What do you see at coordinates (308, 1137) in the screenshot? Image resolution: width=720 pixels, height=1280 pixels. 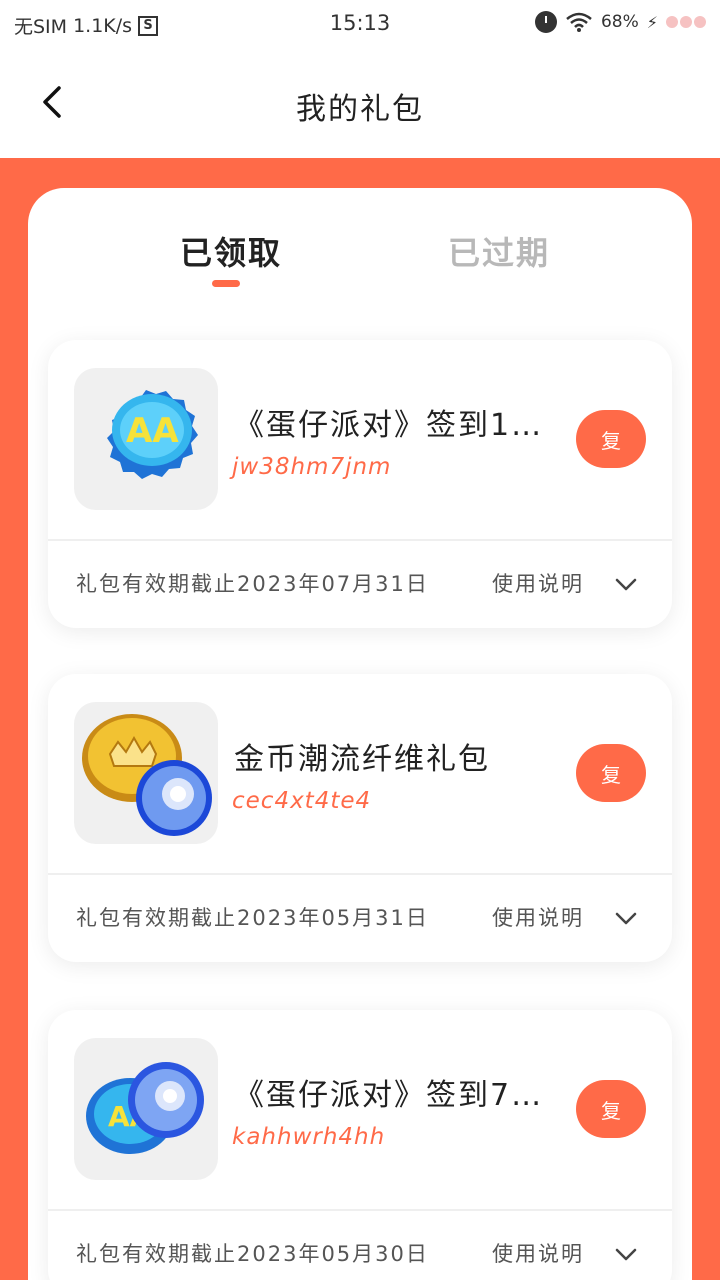 I see `gift-code: kahhwrh4hh` at bounding box center [308, 1137].